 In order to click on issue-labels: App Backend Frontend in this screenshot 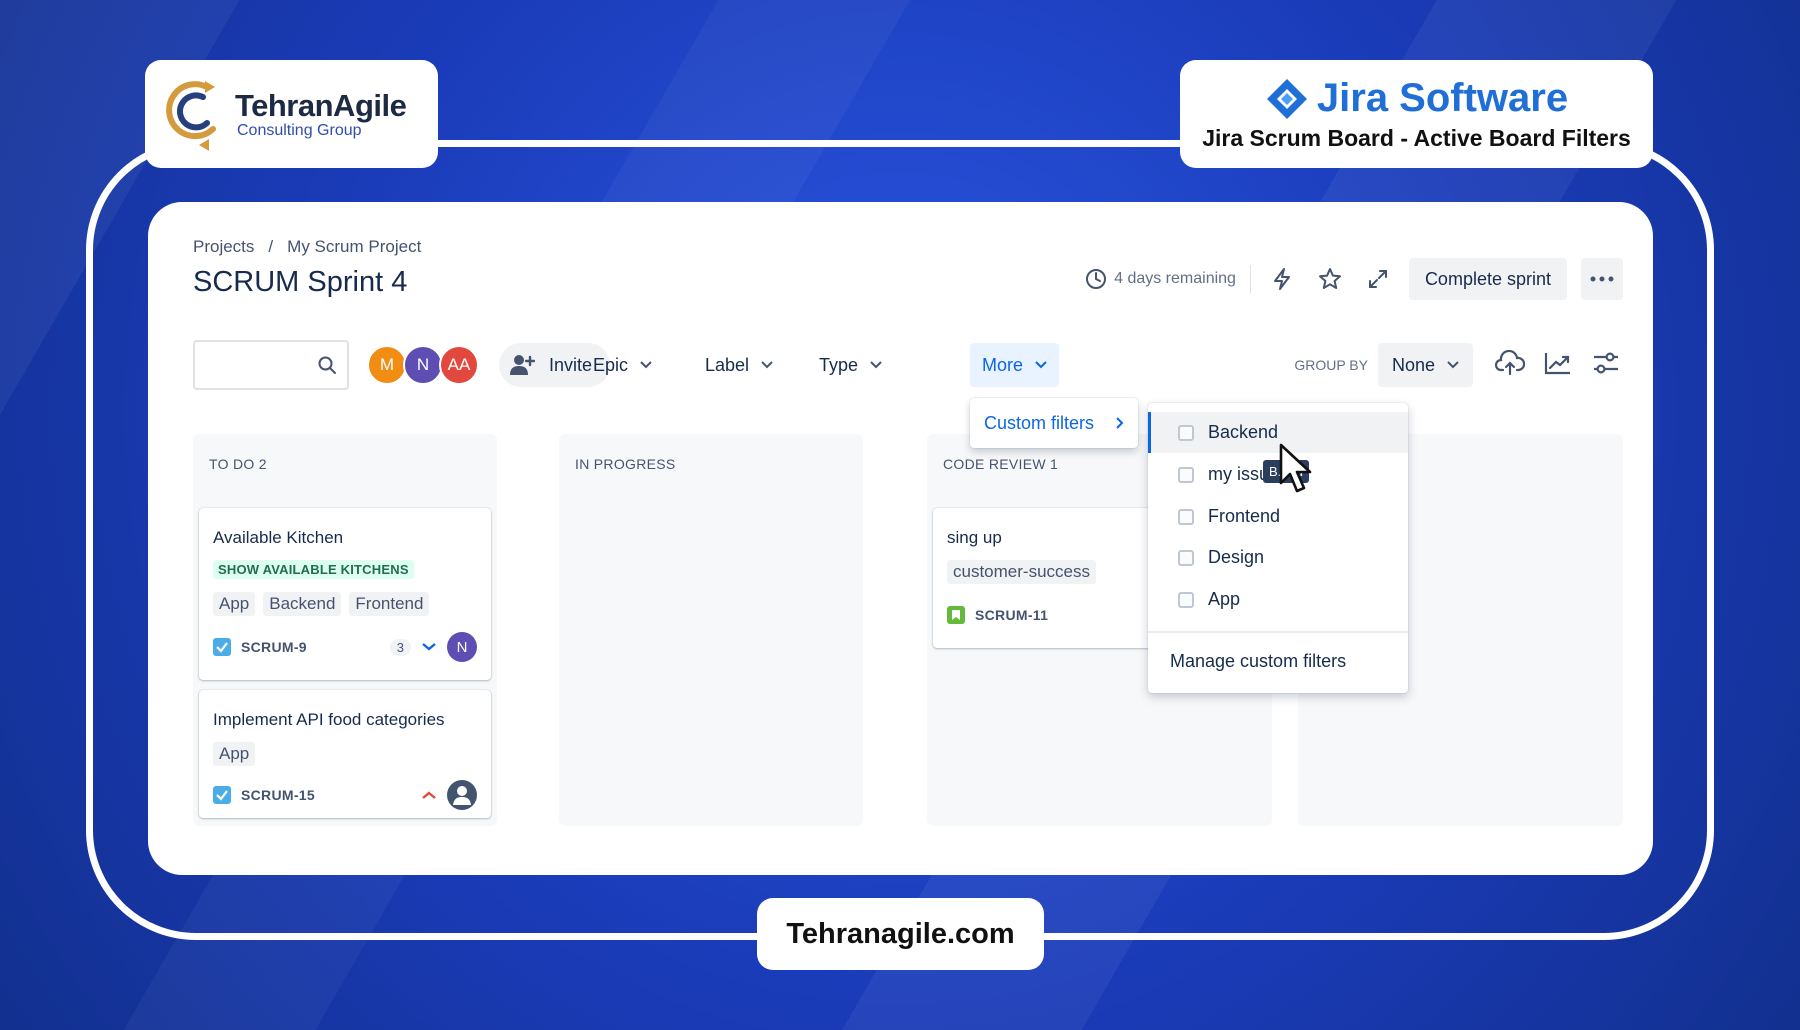, I will do `click(321, 604)`.